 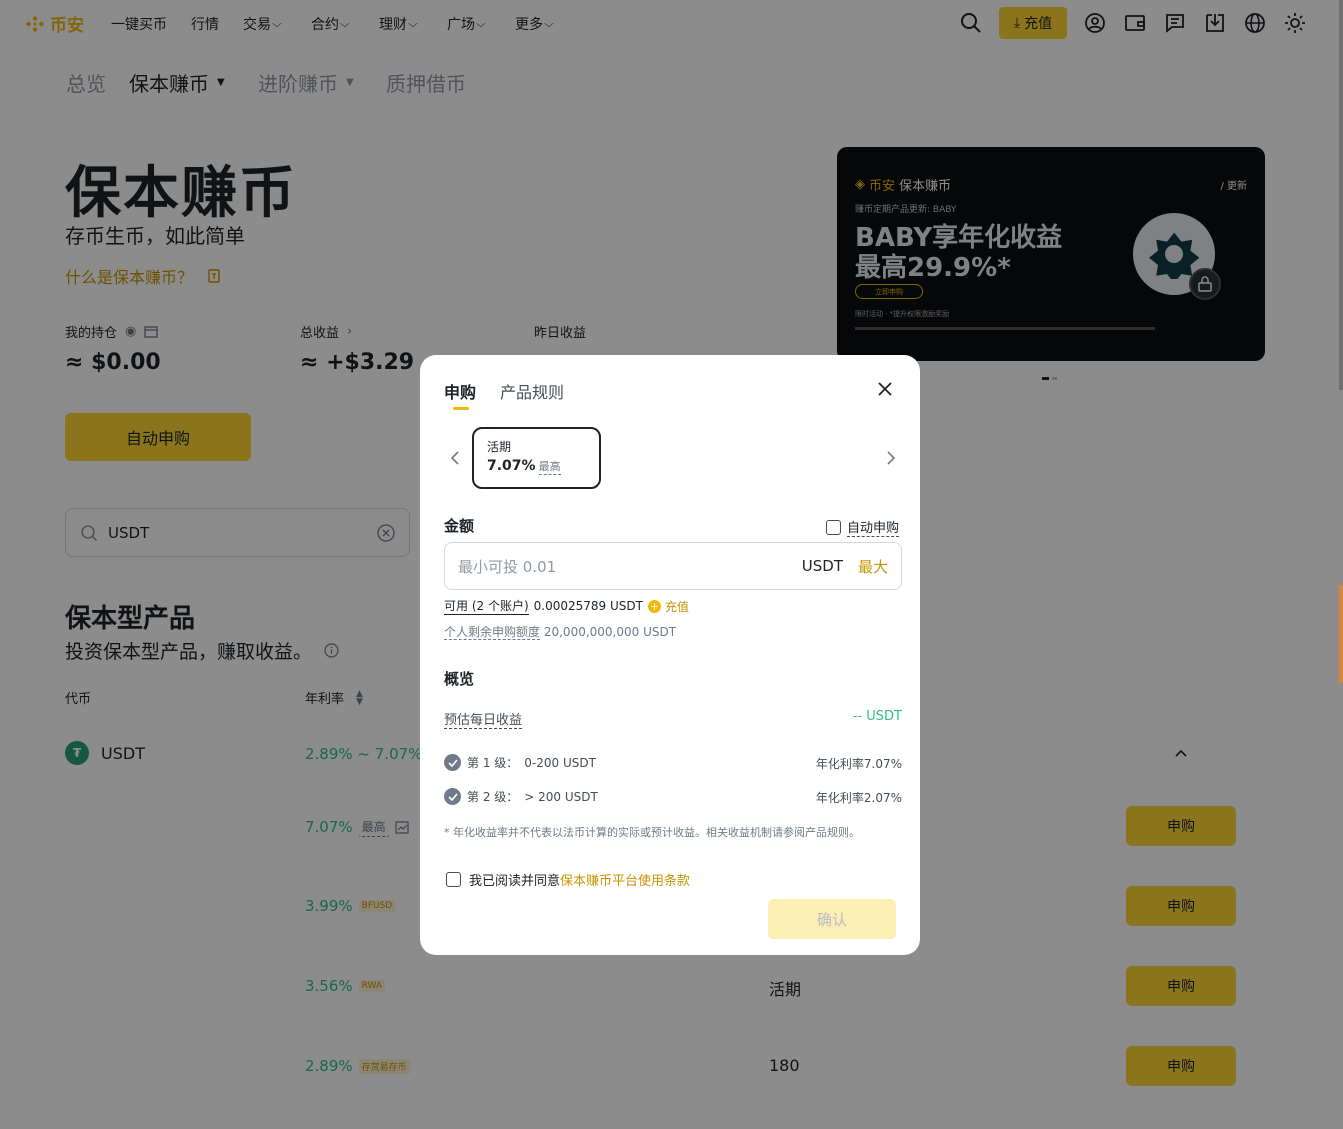 What do you see at coordinates (532, 391) in the screenshot?
I see `tab-product-rules: 产品规则` at bounding box center [532, 391].